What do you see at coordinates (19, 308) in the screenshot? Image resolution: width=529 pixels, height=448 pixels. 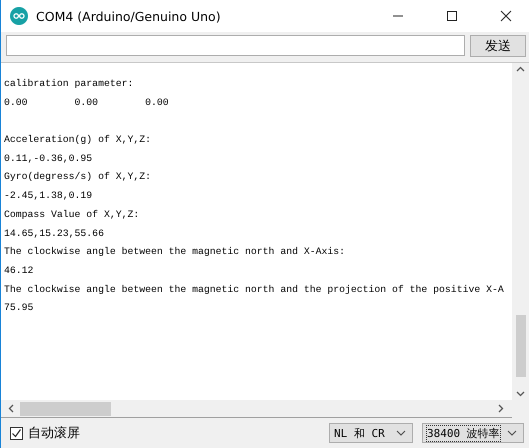 I see `output-line: 75.95` at bounding box center [19, 308].